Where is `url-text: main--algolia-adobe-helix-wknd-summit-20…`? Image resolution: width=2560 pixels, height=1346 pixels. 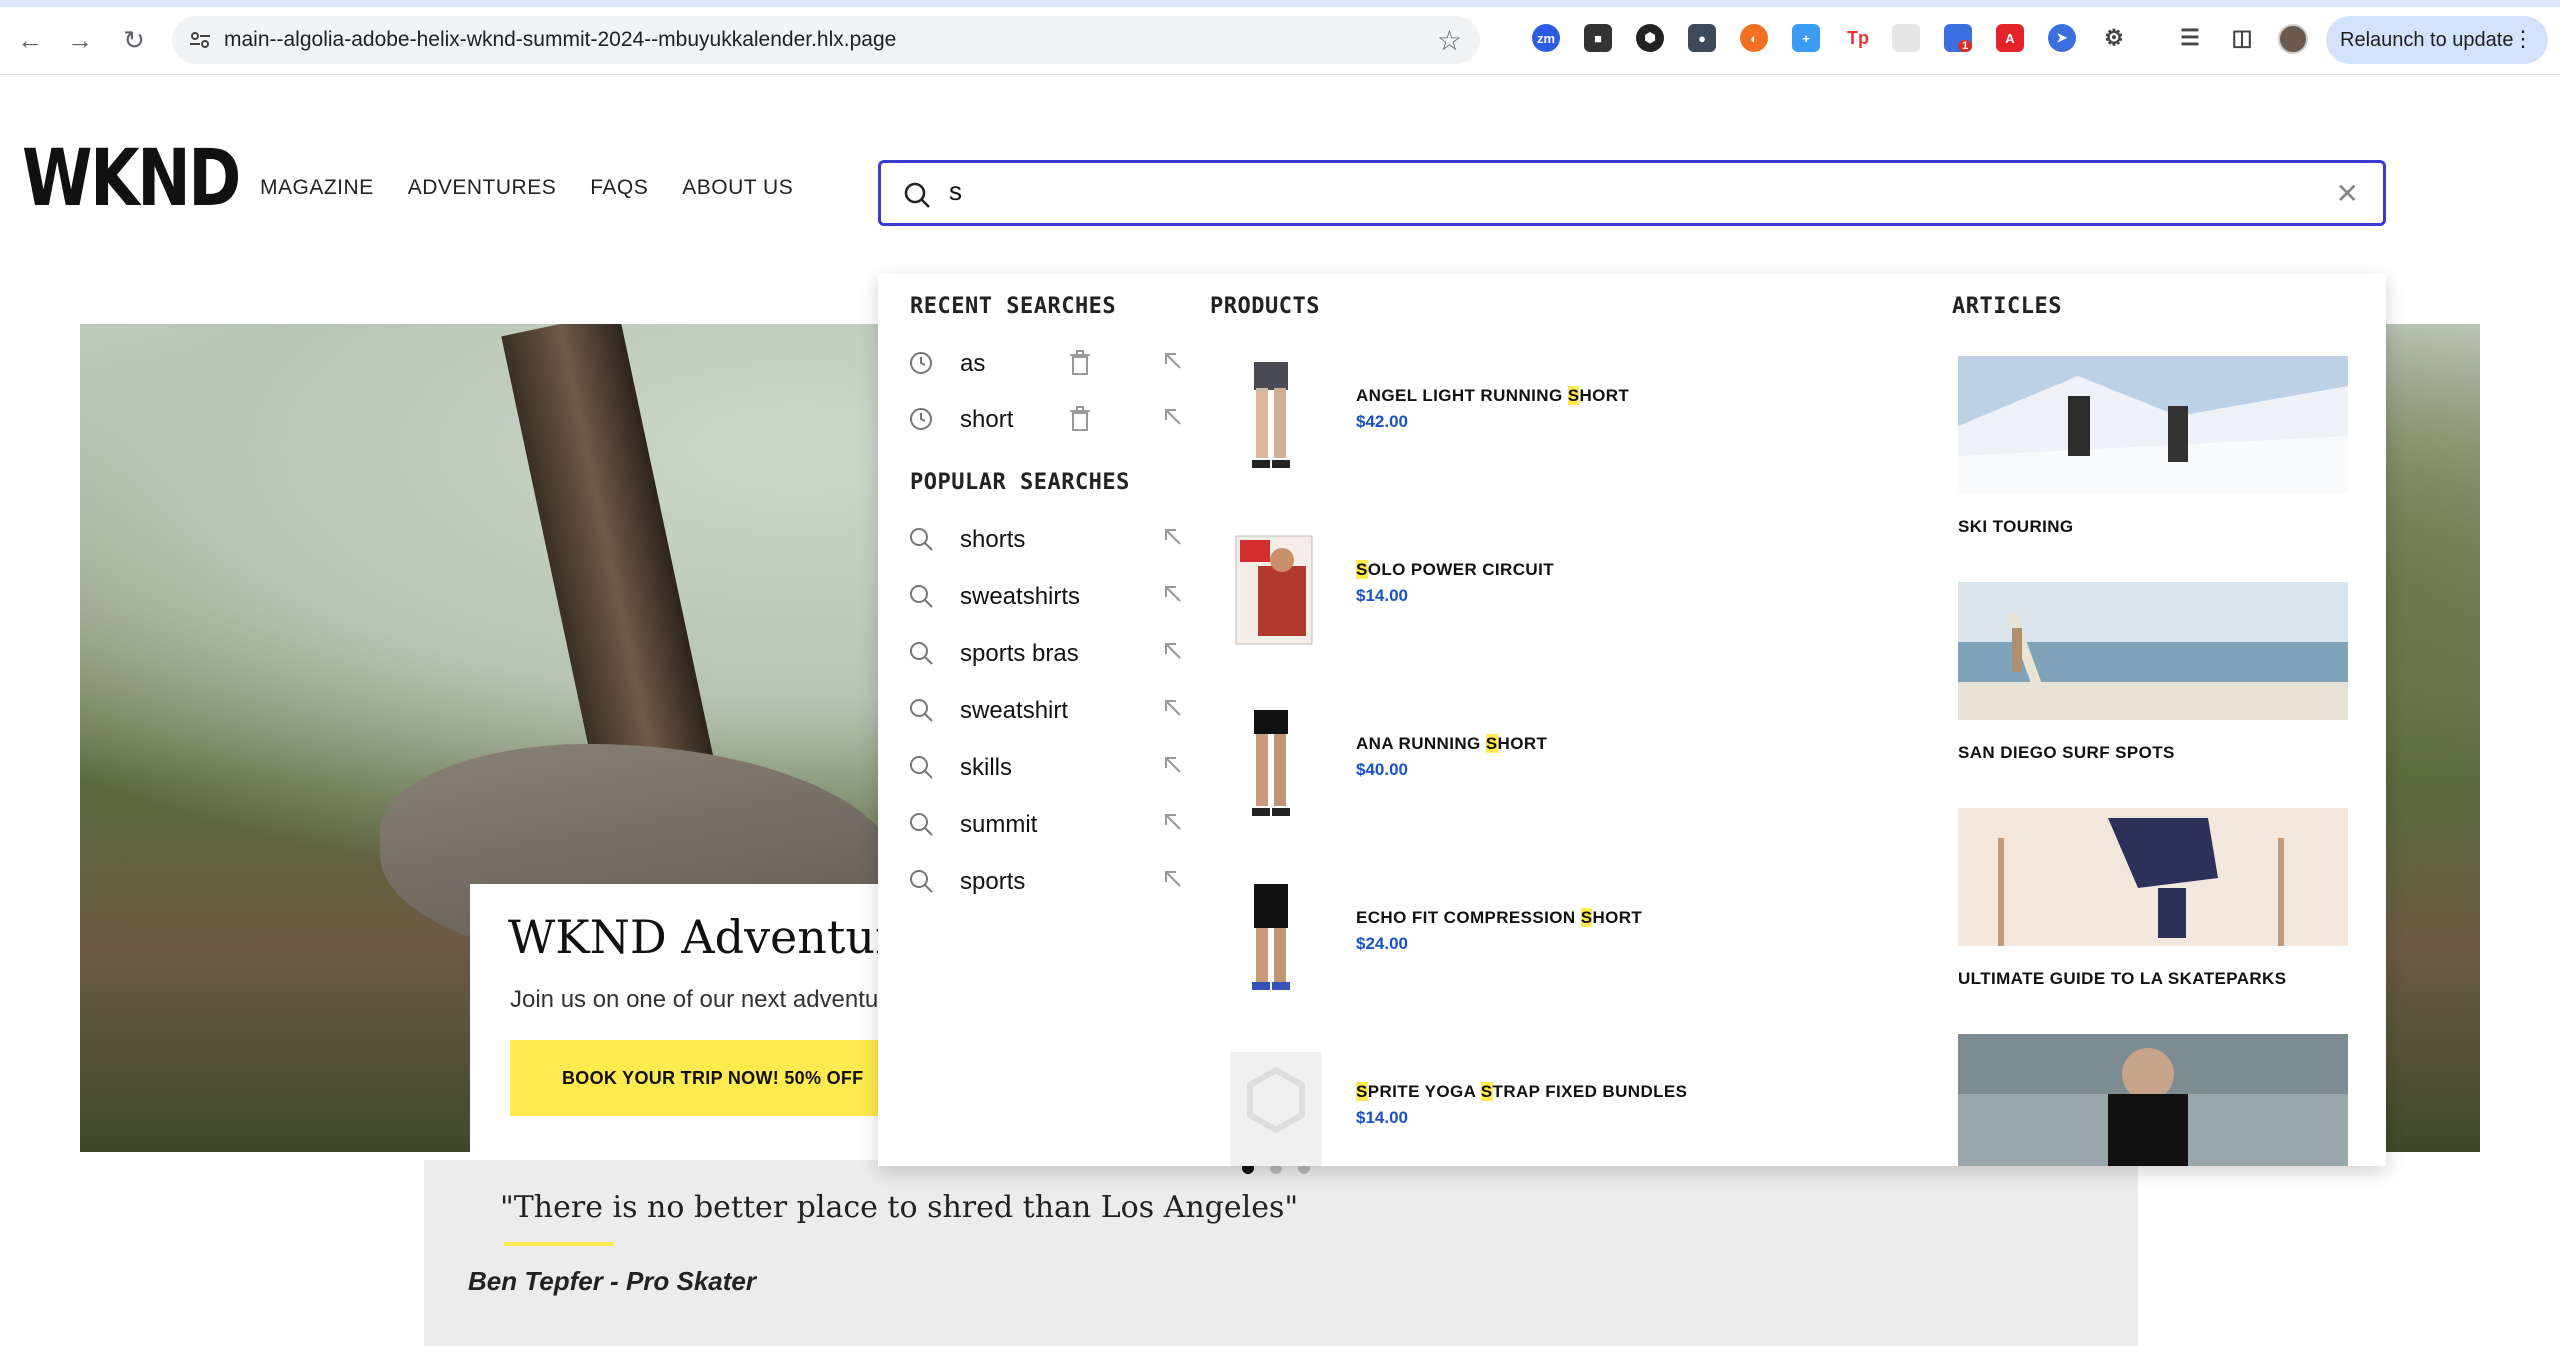
url-text: main--algolia-adobe-helix-wknd-summit-20… is located at coordinates (560, 40).